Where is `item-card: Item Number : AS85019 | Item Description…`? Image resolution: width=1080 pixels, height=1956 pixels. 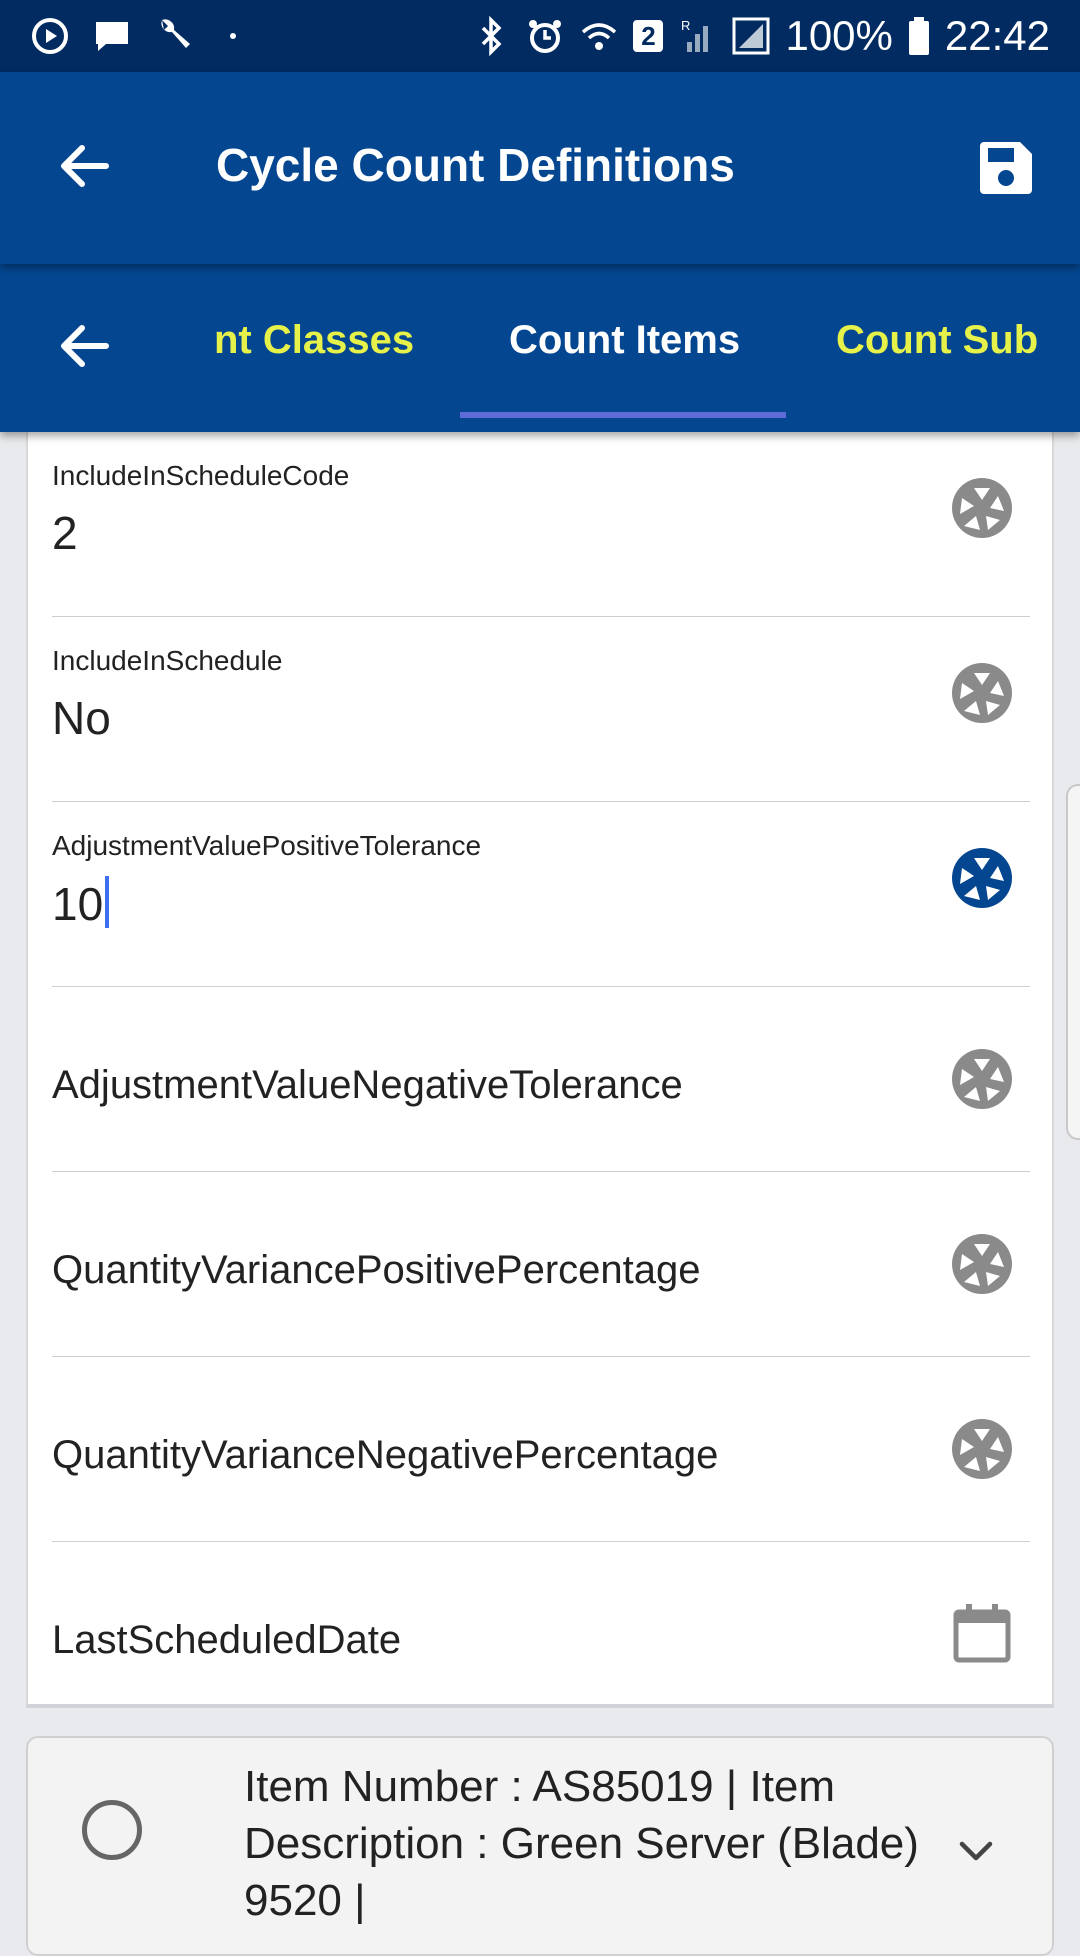
item-card: Item Number : AS85019 | Item Description… is located at coordinates (540, 1846).